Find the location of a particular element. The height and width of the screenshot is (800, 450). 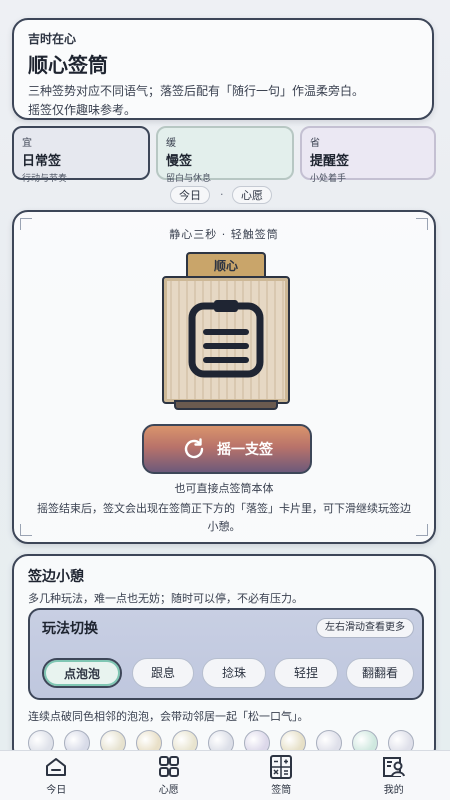

refresh-icon is located at coordinates (194, 448).